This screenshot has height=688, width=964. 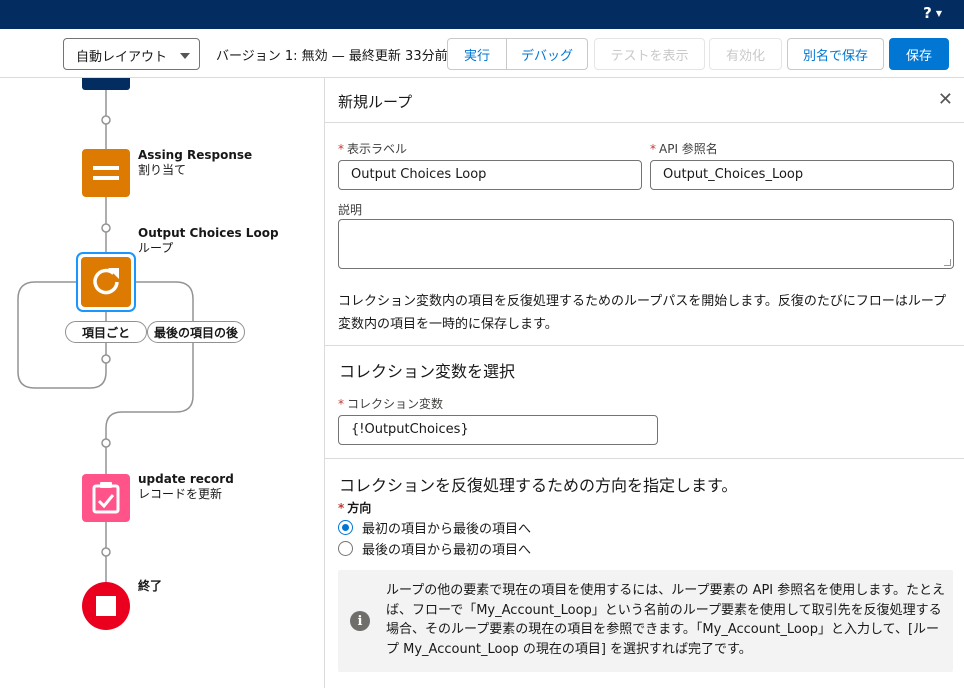 I want to click on panel-header: 新規ループ ✕, so click(x=644, y=100).